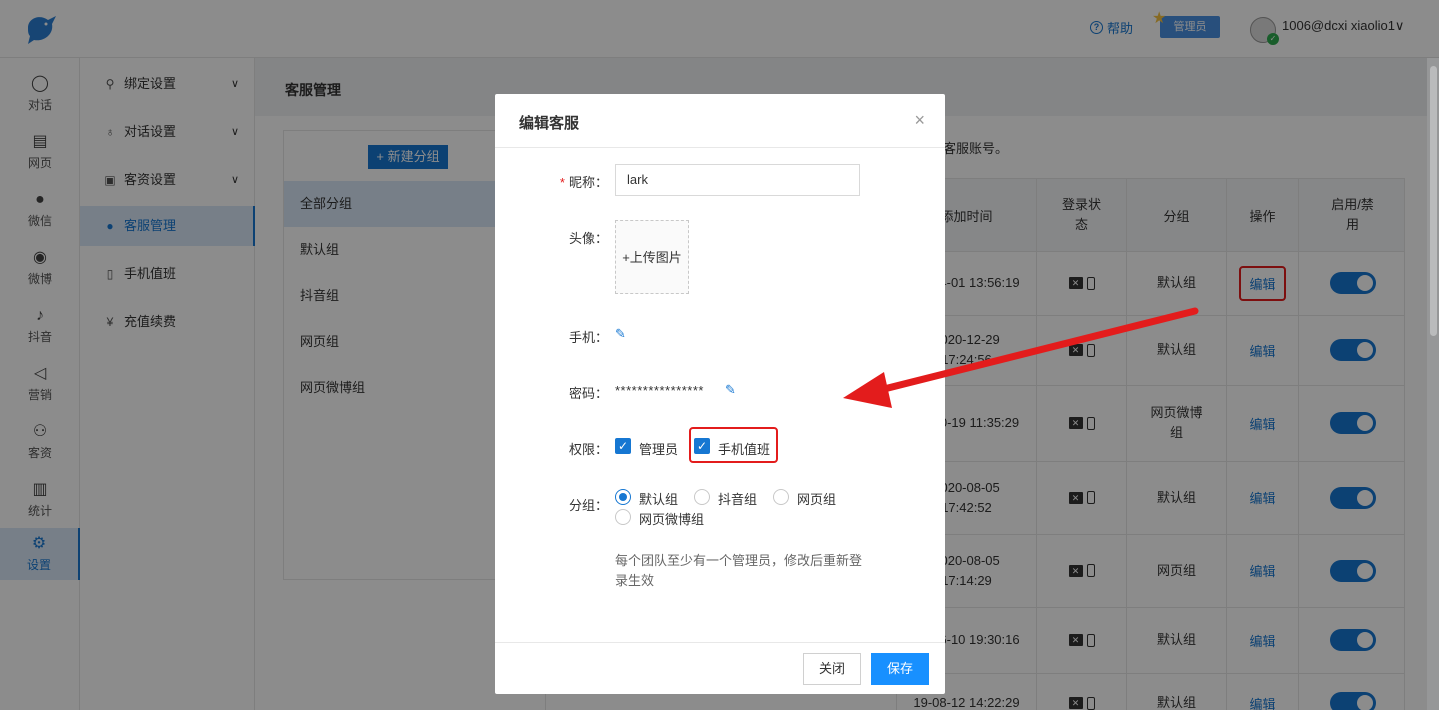 The width and height of the screenshot is (1439, 710). I want to click on radio-webpage-group, so click(781, 497).